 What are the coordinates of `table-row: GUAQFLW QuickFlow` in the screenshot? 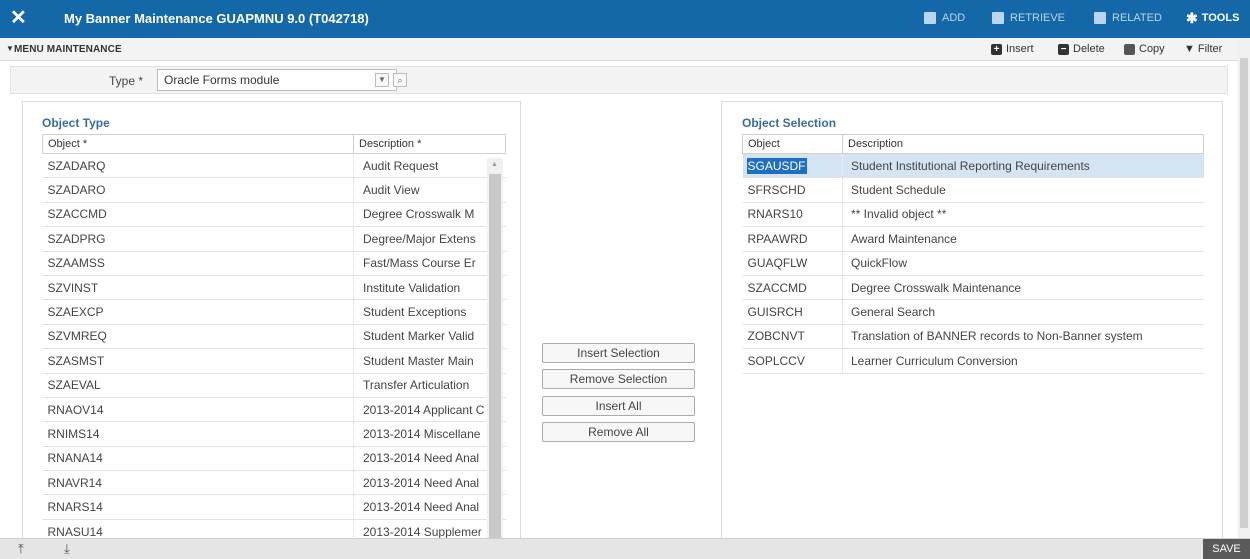 It's located at (973, 263).